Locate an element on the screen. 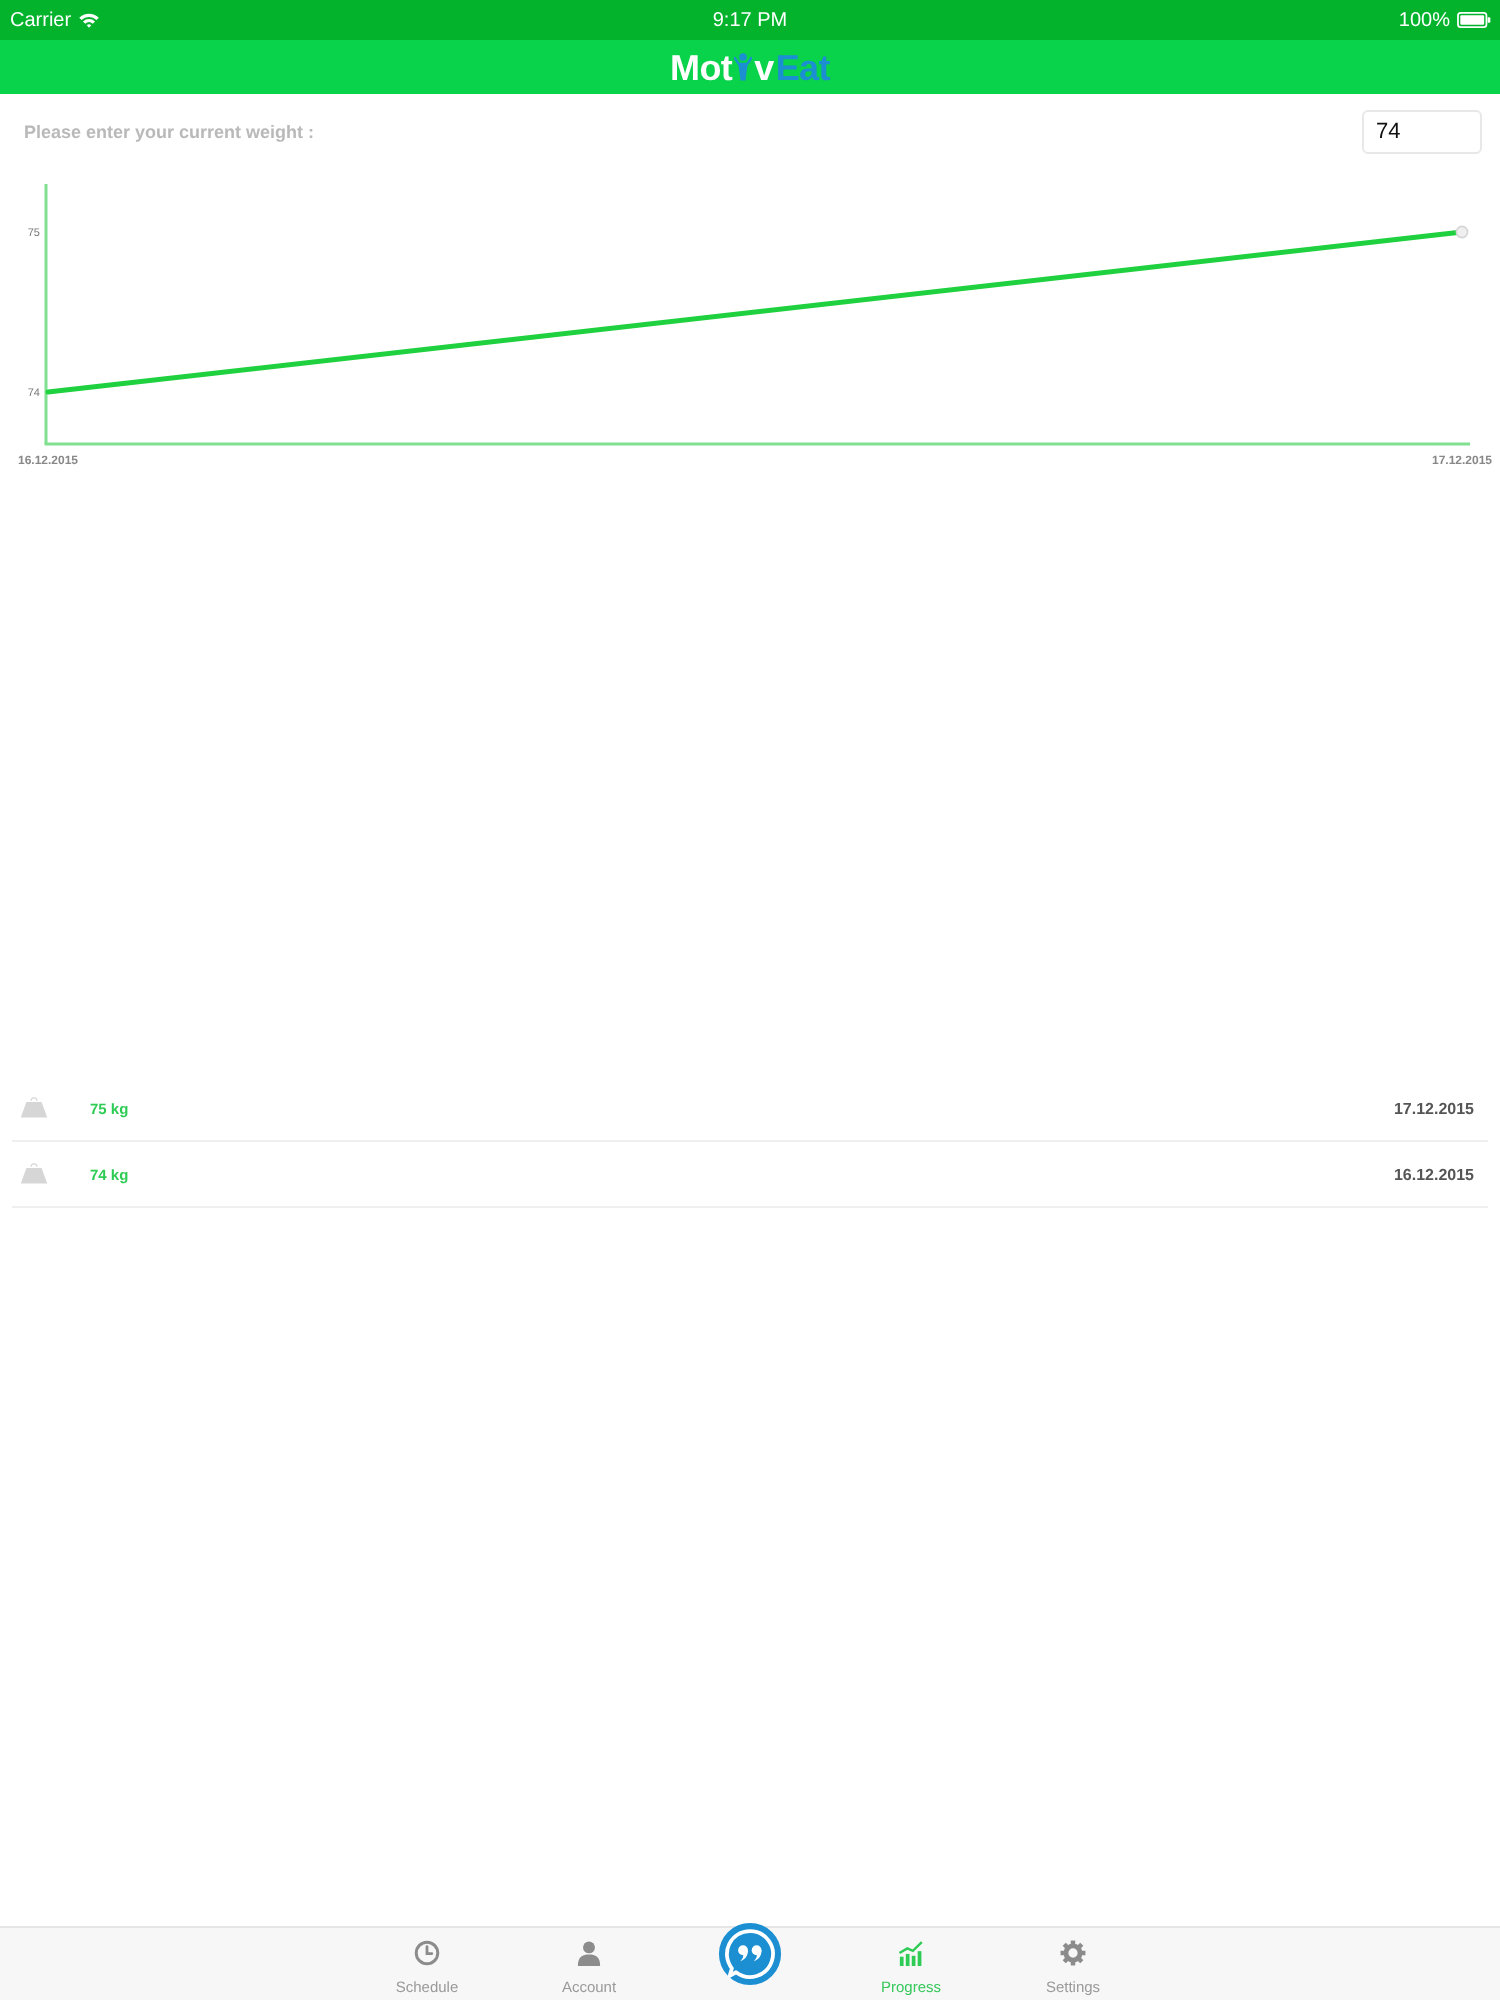 Image resolution: width=1500 pixels, height=2000 pixels. logo-text: Mot is located at coordinates (701, 67).